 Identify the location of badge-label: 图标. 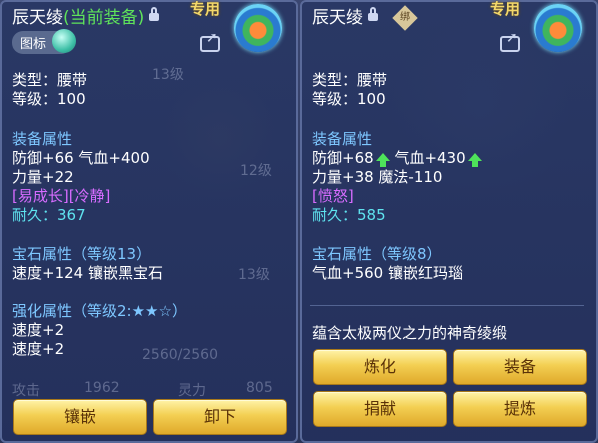
(33, 44).